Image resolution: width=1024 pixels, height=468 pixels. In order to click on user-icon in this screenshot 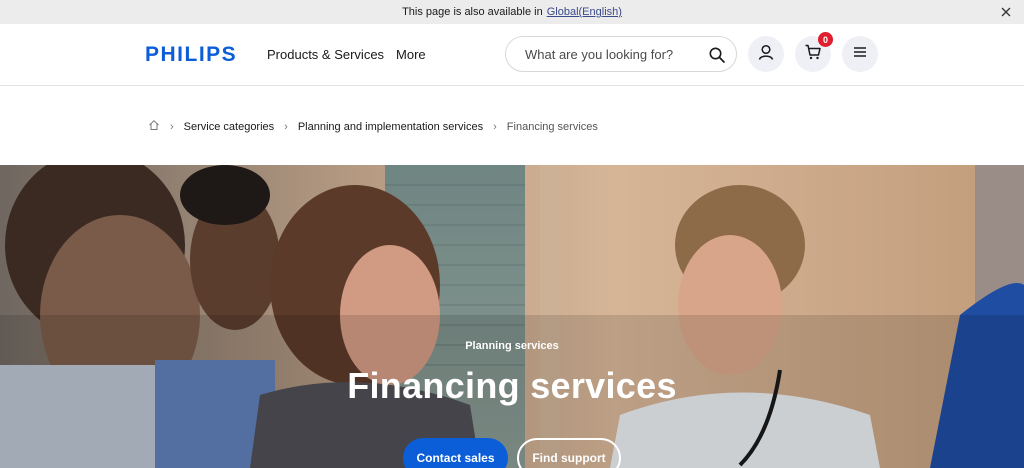, I will do `click(766, 54)`.